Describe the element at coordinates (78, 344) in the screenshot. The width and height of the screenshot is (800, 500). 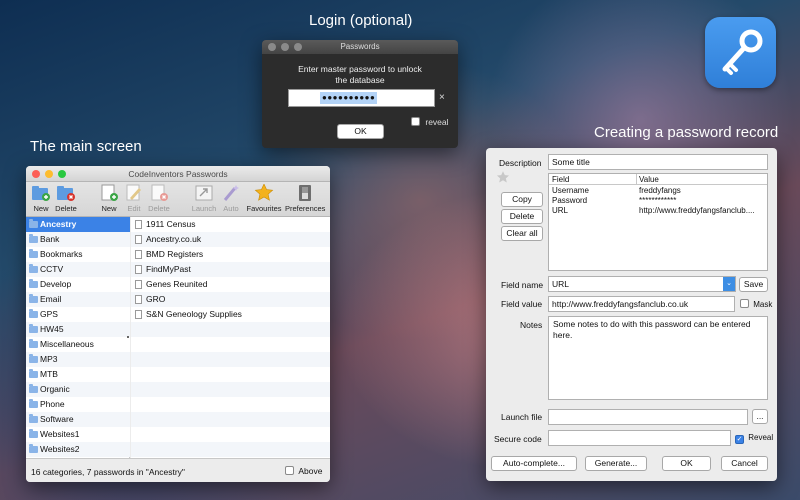
I see `category-item: Miscellaneous` at that location.